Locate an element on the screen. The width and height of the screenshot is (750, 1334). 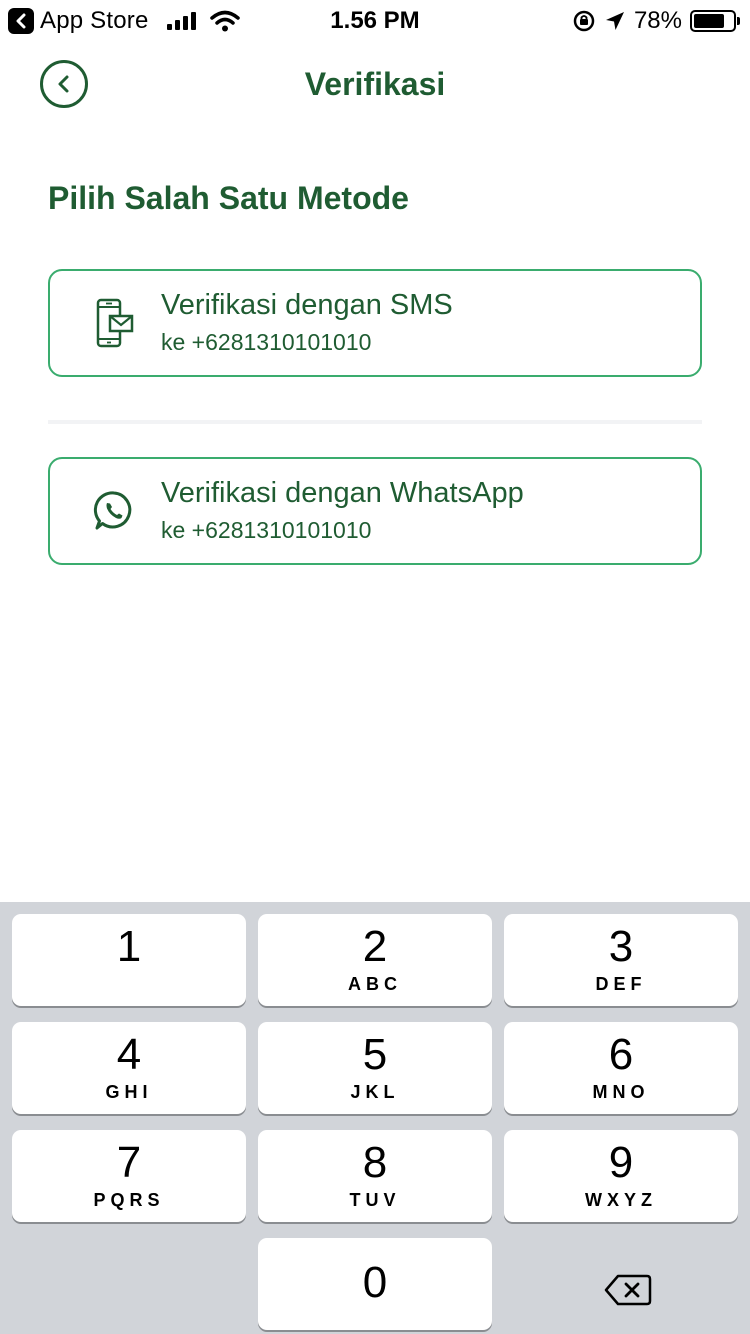
key-digit: 0 is located at coordinates (375, 1282).